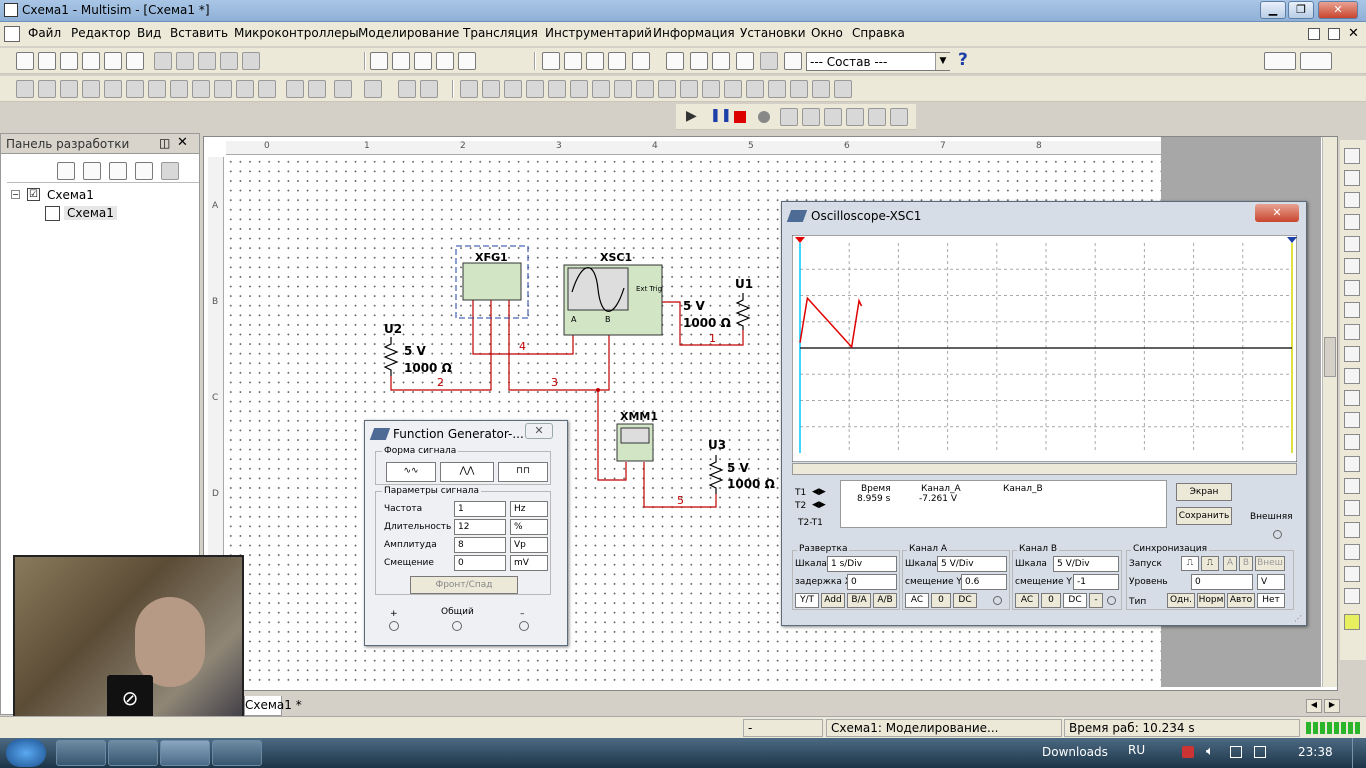 The image size is (1366, 768). Describe the element at coordinates (1332, 706) in the screenshot. I see `tab-scroll-right-icon: ▶` at that location.